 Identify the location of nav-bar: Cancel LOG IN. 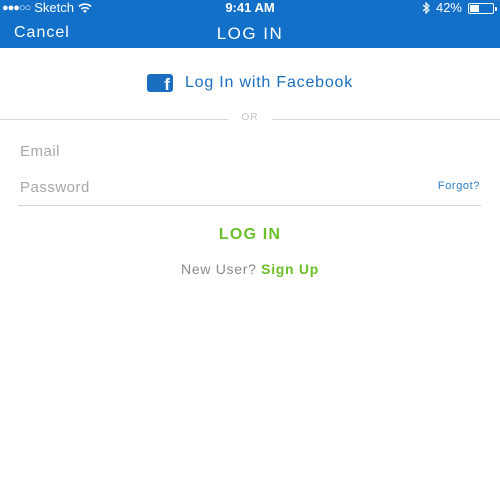
(250, 32).